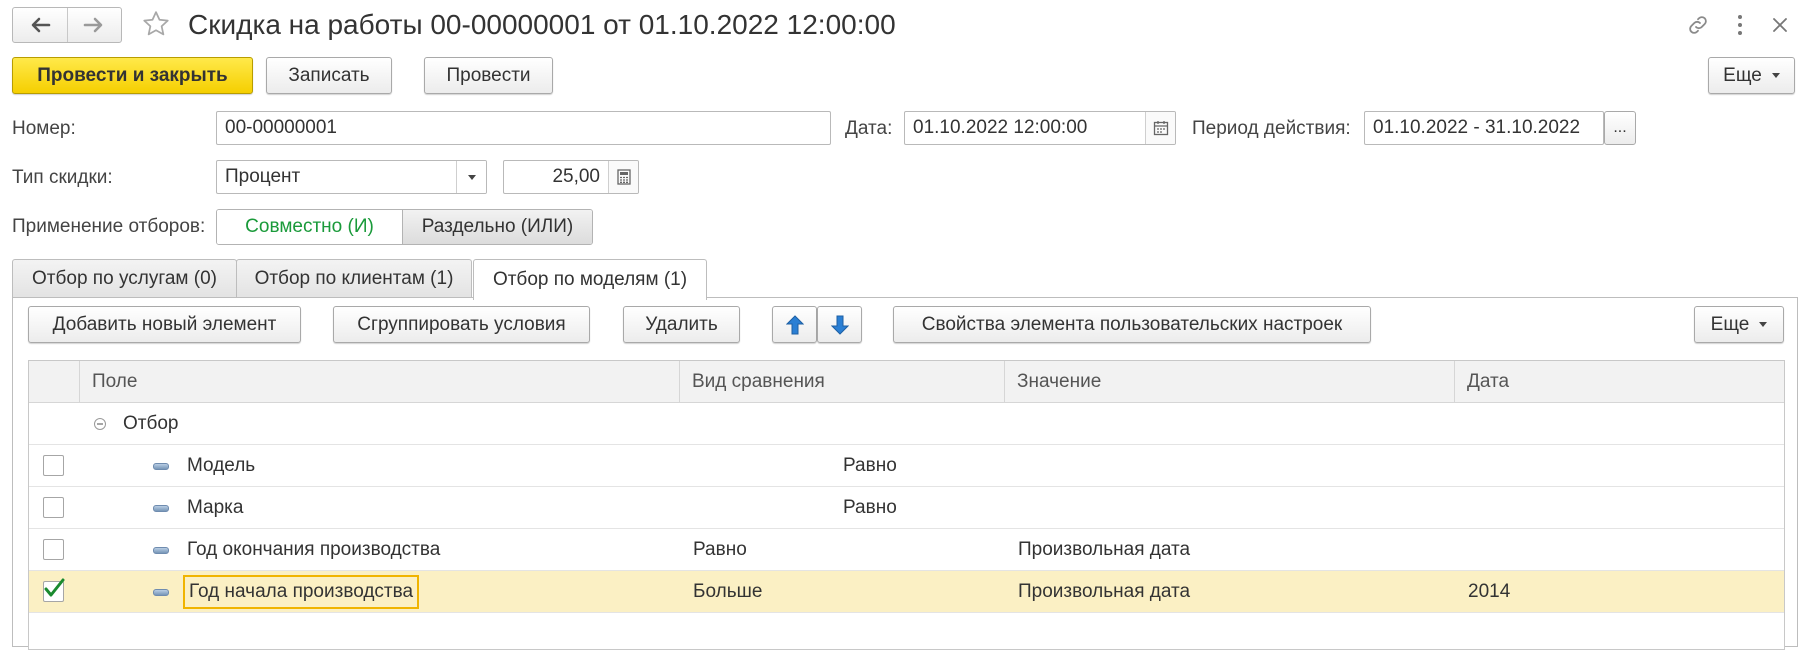  I want to click on discount-amount-value: 25,00, so click(576, 176).